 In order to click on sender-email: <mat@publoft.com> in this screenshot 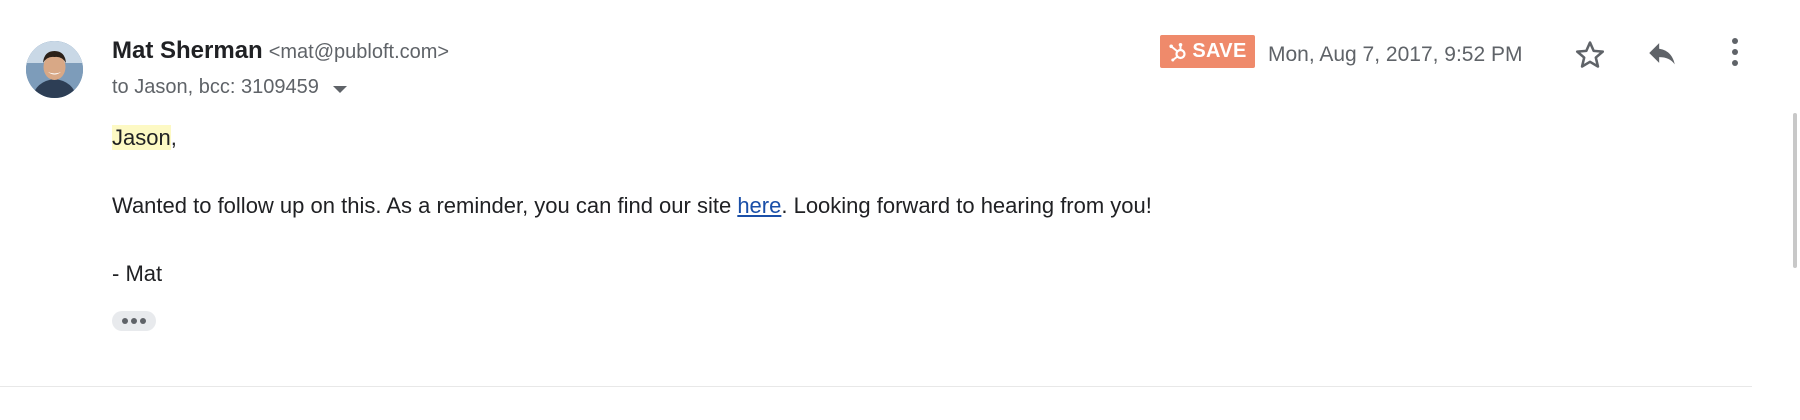, I will do `click(359, 52)`.